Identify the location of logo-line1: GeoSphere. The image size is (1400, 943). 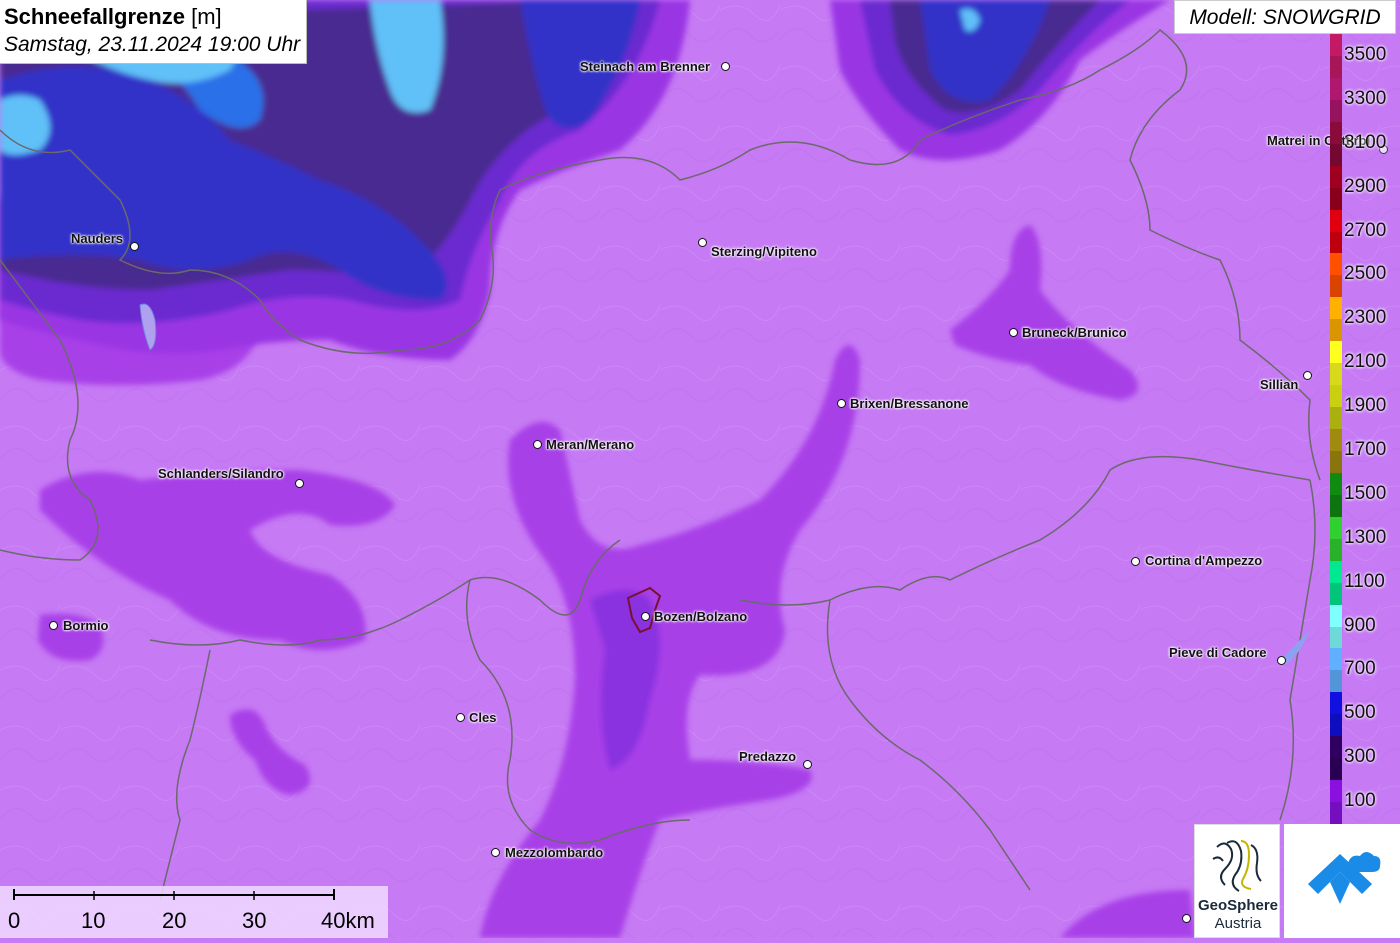
(1238, 905).